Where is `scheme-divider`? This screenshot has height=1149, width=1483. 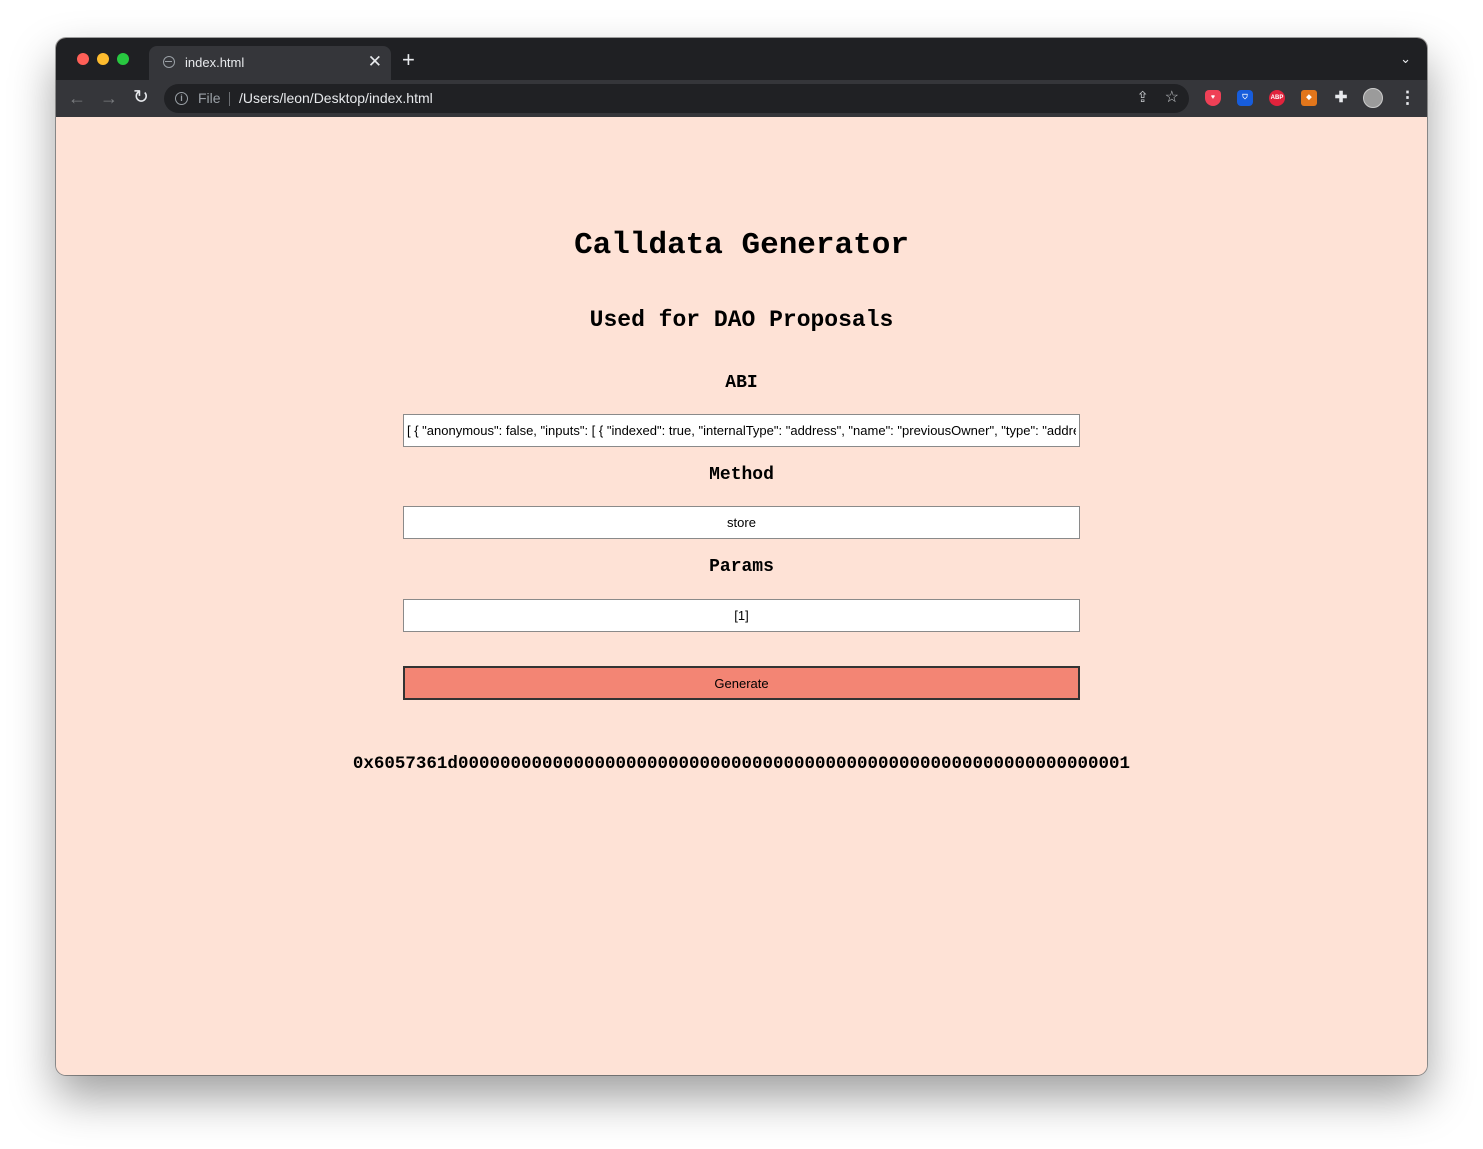
scheme-divider is located at coordinates (229, 99).